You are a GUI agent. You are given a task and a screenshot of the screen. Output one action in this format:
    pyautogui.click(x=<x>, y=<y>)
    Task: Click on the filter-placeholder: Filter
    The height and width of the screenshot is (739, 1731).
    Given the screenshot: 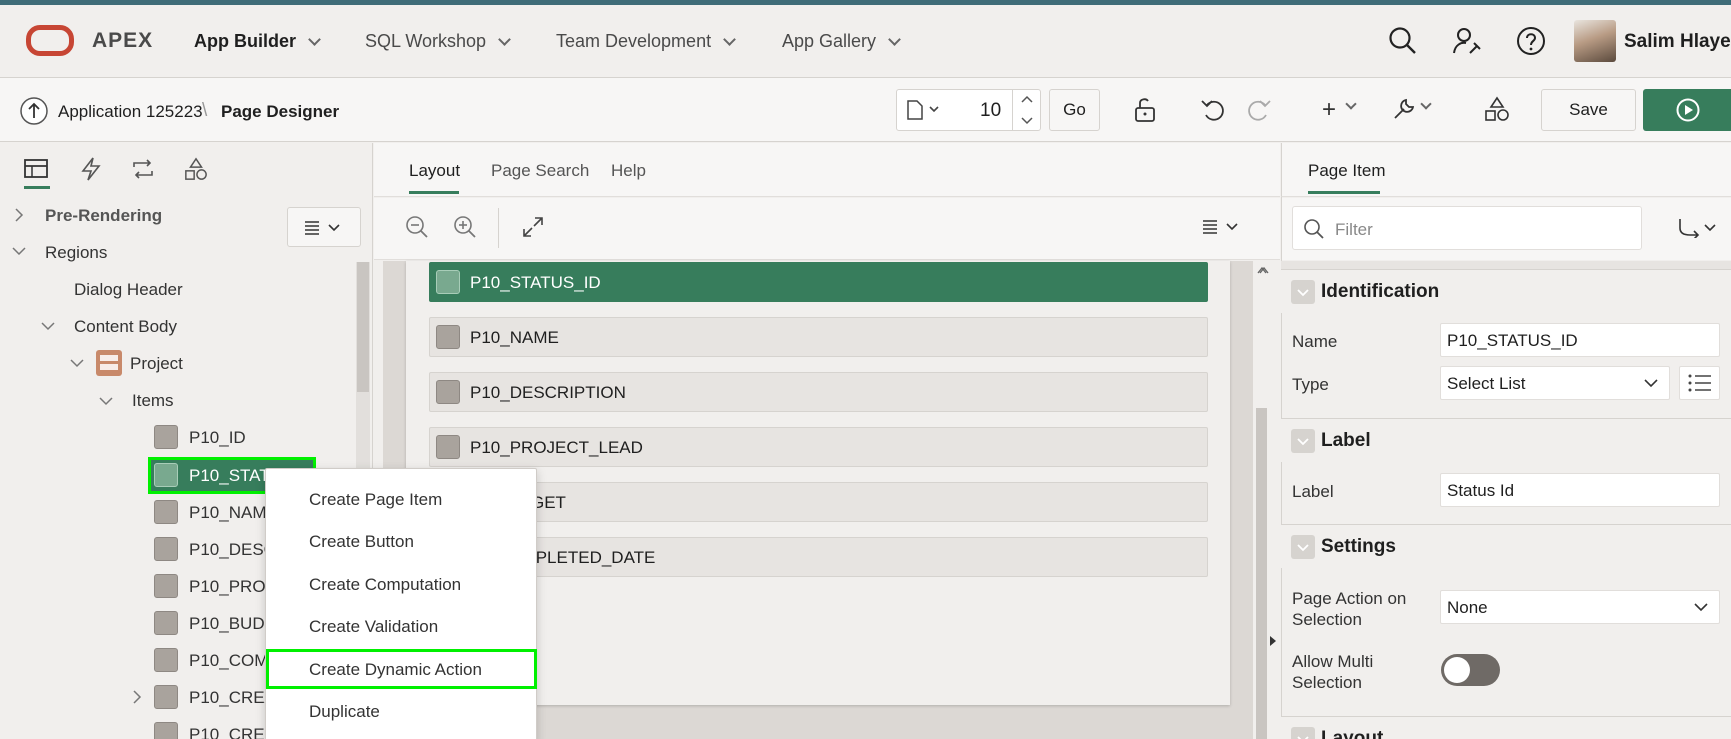 What is the action you would take?
    pyautogui.click(x=1354, y=229)
    